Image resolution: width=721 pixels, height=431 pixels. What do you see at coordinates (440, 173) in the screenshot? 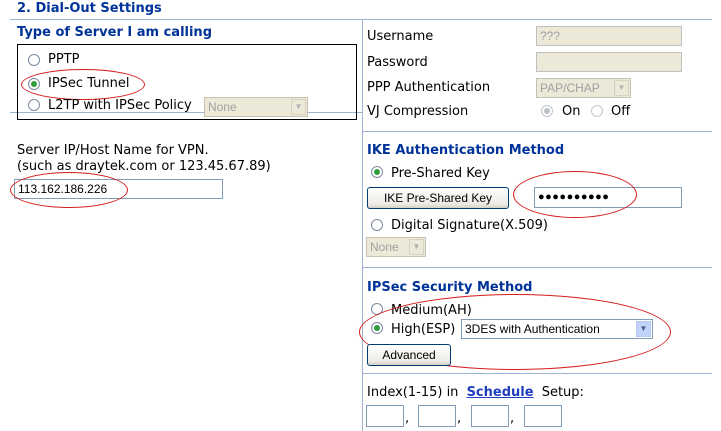
I see `pre-shared-key-label: Pre-Shared Key` at bounding box center [440, 173].